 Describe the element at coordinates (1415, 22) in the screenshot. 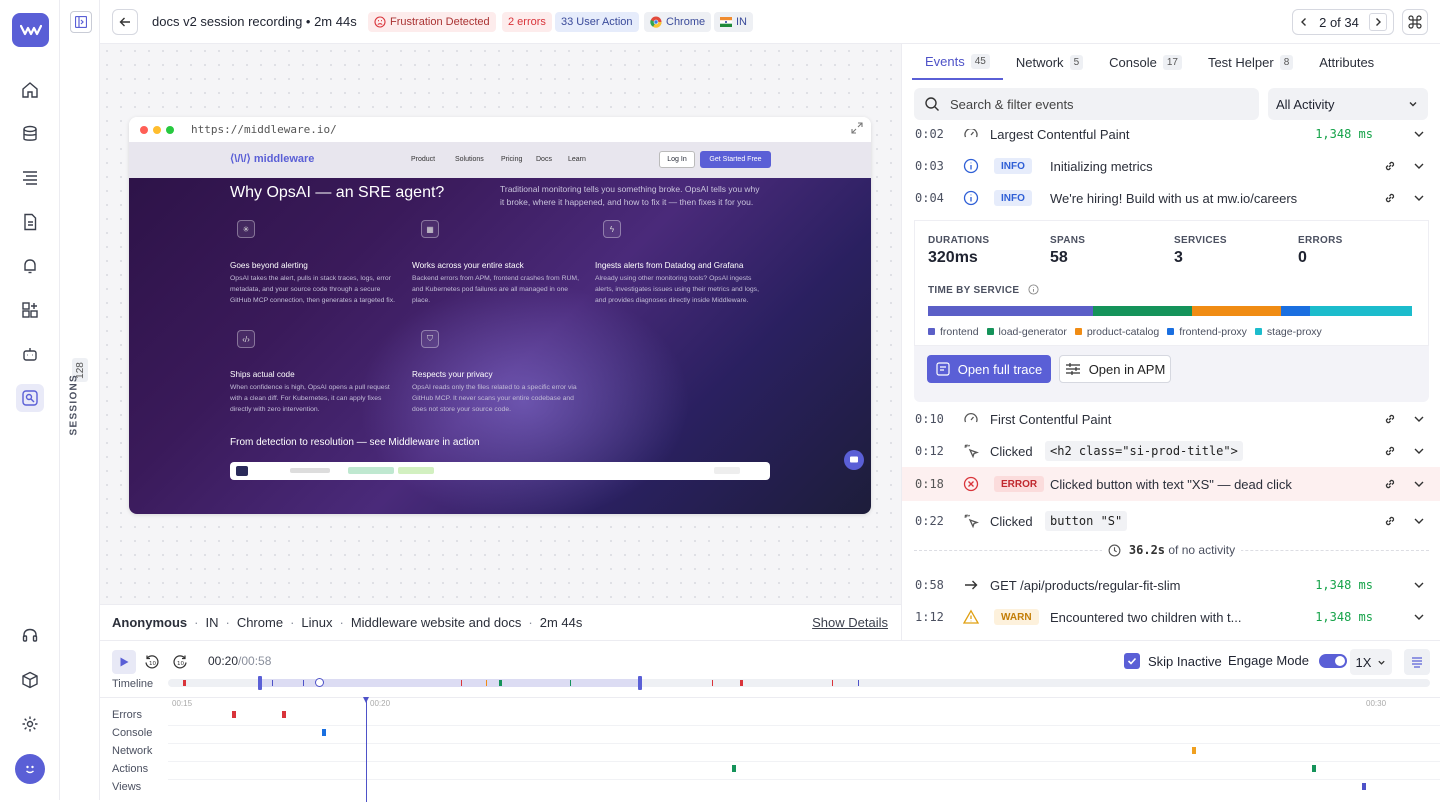

I see `command-button` at that location.